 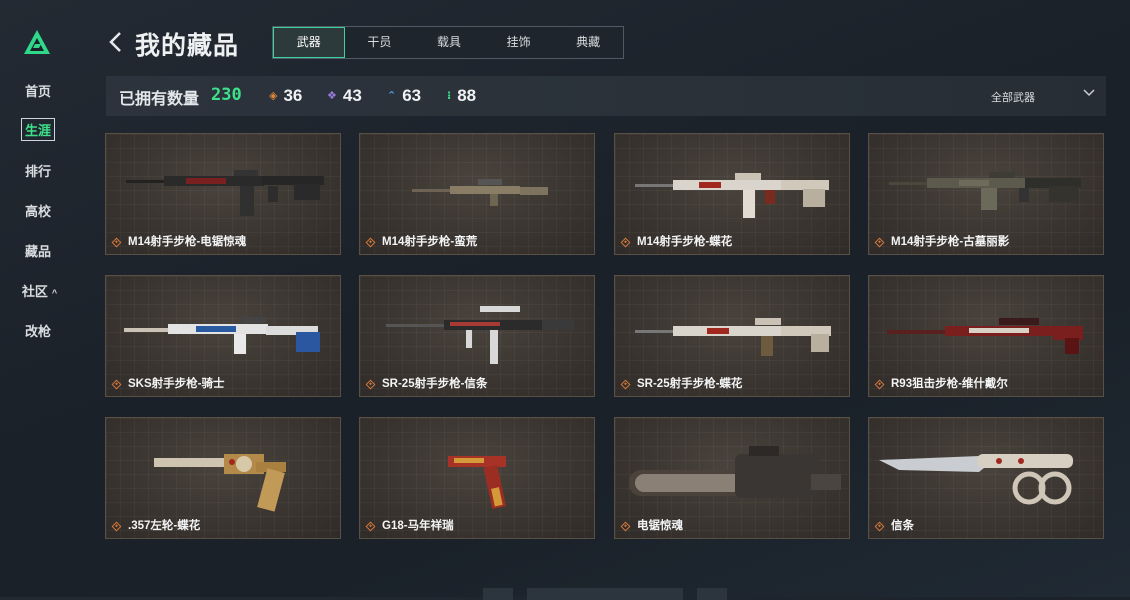 I want to click on weapon-filter-dropdown: 全部武器, so click(x=1041, y=96).